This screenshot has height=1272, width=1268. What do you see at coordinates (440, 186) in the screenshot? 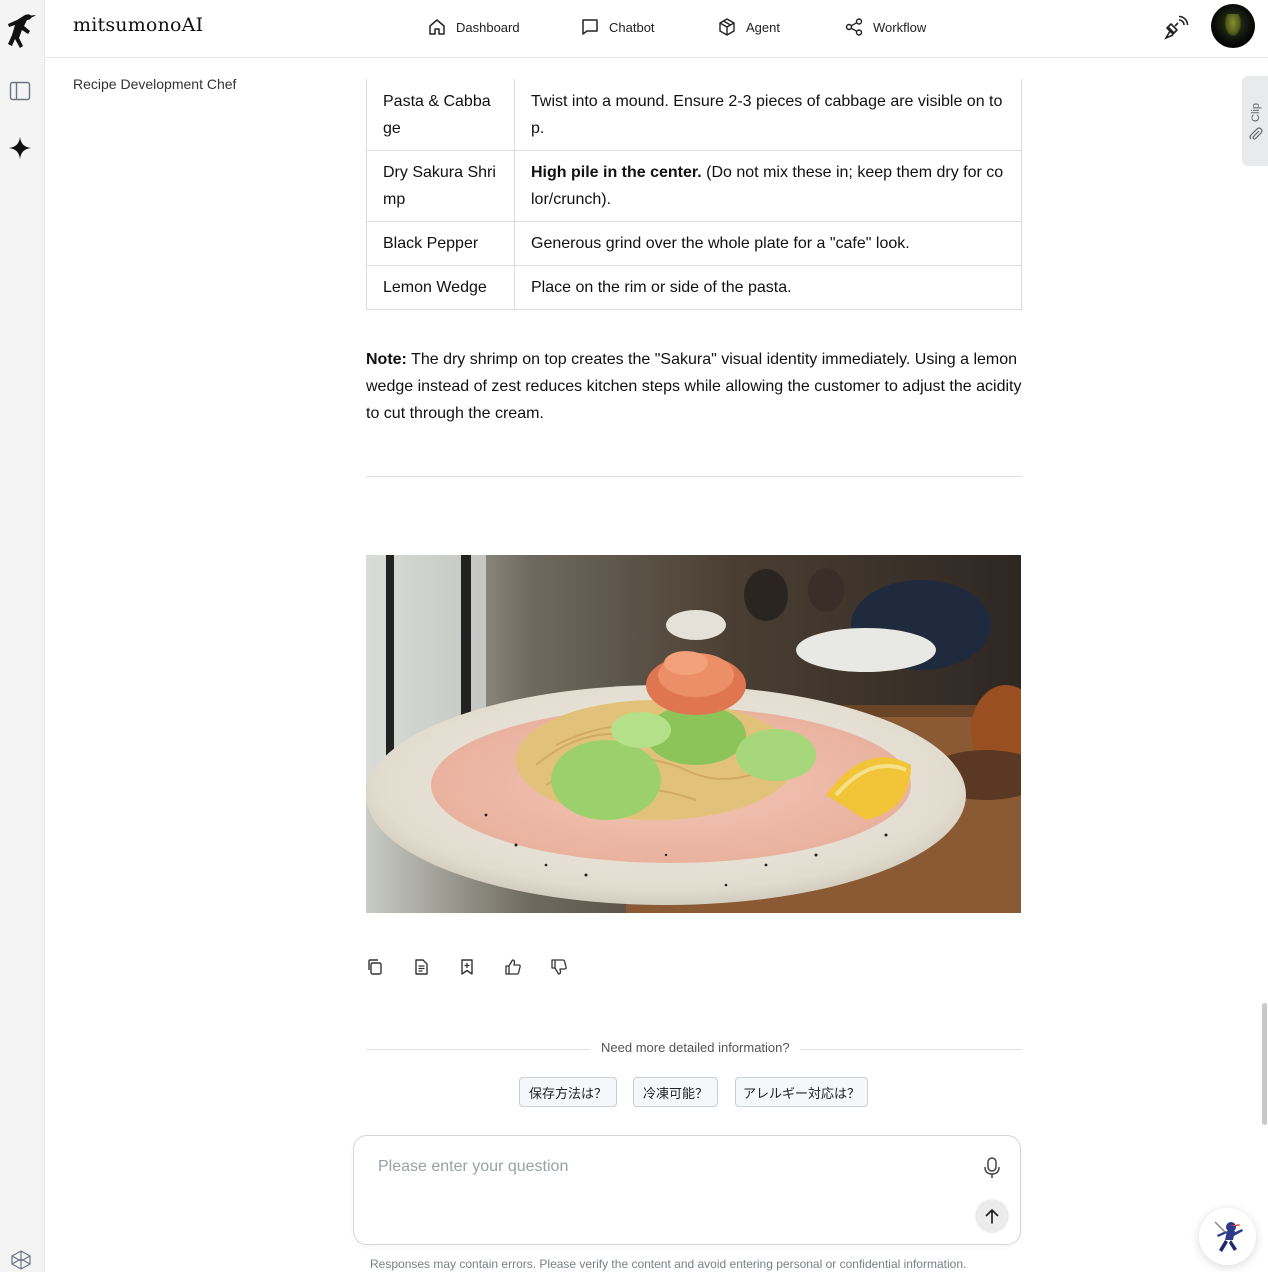
I see `table-cell-item: Dry Sakura Shrimp` at bounding box center [440, 186].